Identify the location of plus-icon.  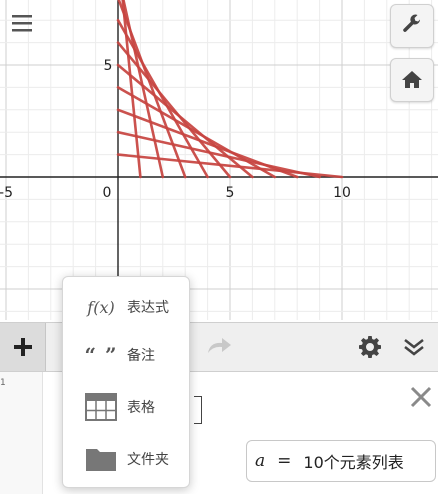
(22, 347).